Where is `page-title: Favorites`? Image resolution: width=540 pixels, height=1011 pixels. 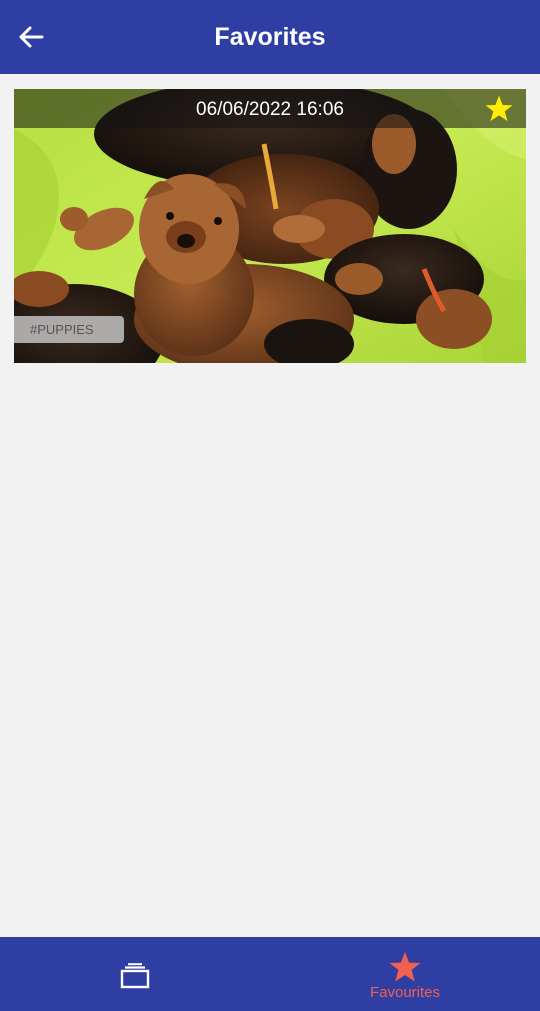 page-title: Favorites is located at coordinates (270, 37).